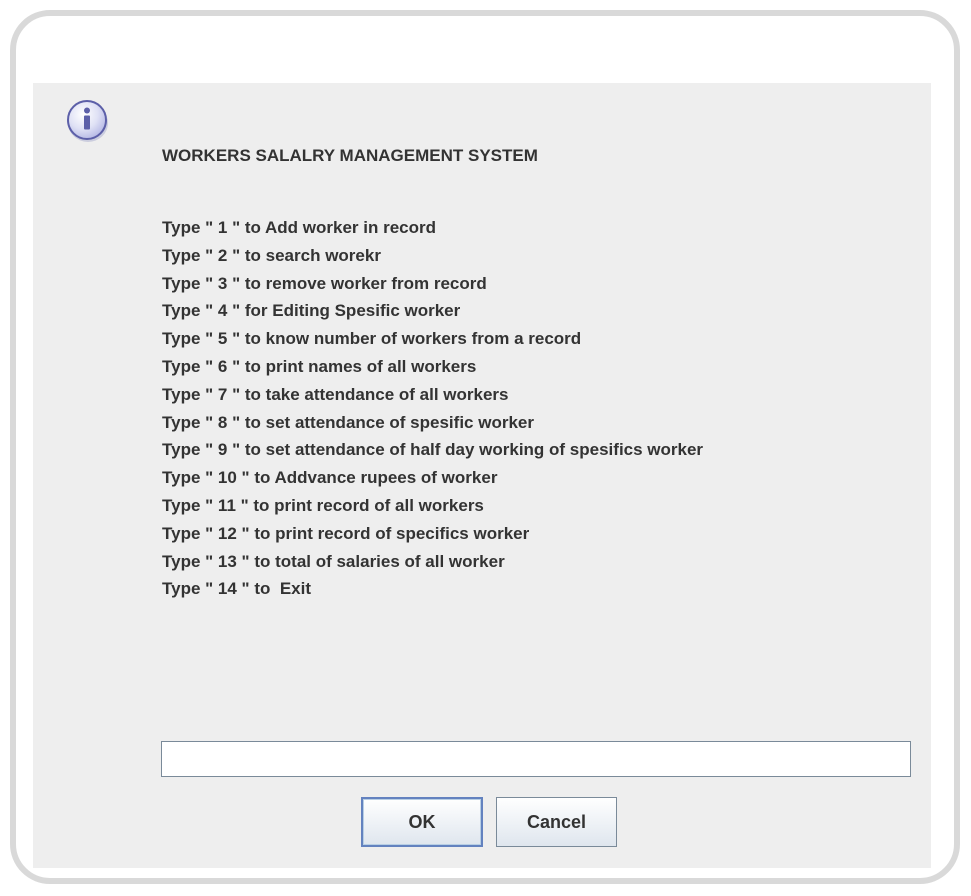 This screenshot has height=896, width=971. Describe the element at coordinates (311, 311) in the screenshot. I see `menu-option: Type " 4 " for Editing Spesific worker` at that location.